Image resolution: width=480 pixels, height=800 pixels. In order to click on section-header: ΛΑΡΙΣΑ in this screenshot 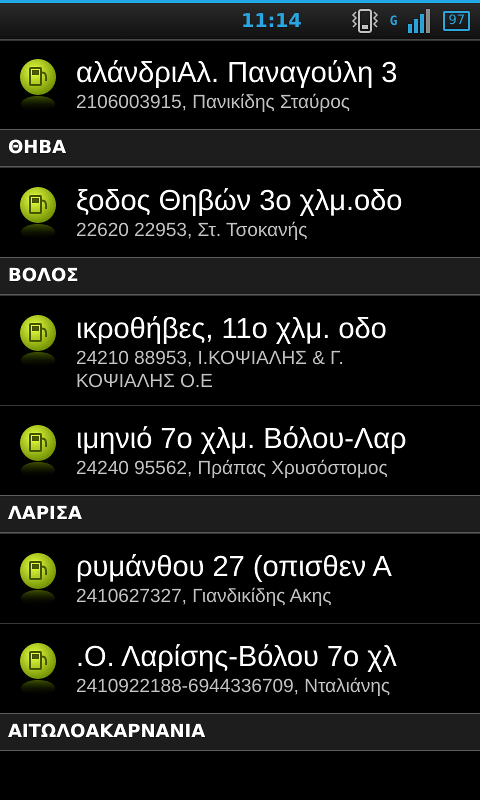, I will do `click(240, 514)`.